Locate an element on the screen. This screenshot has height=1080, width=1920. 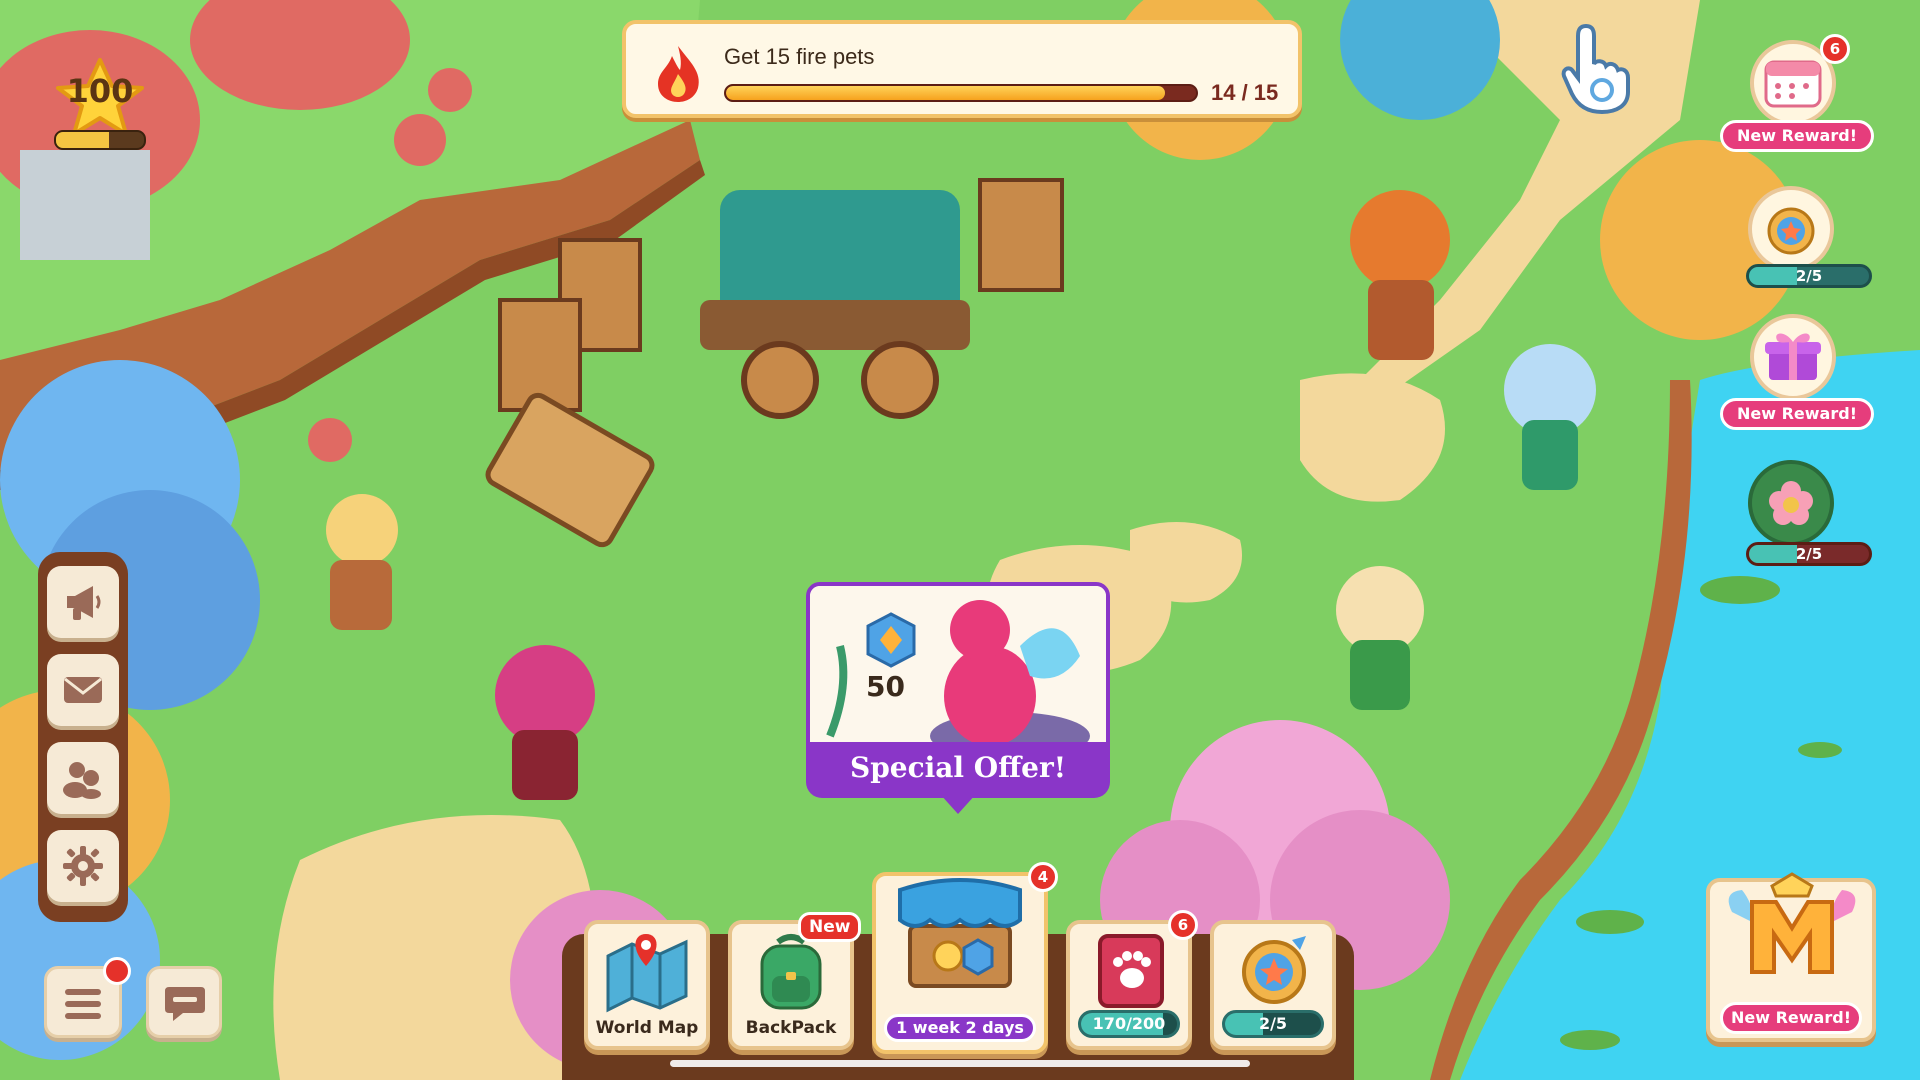
membership-m-icon is located at coordinates (1792, 923).